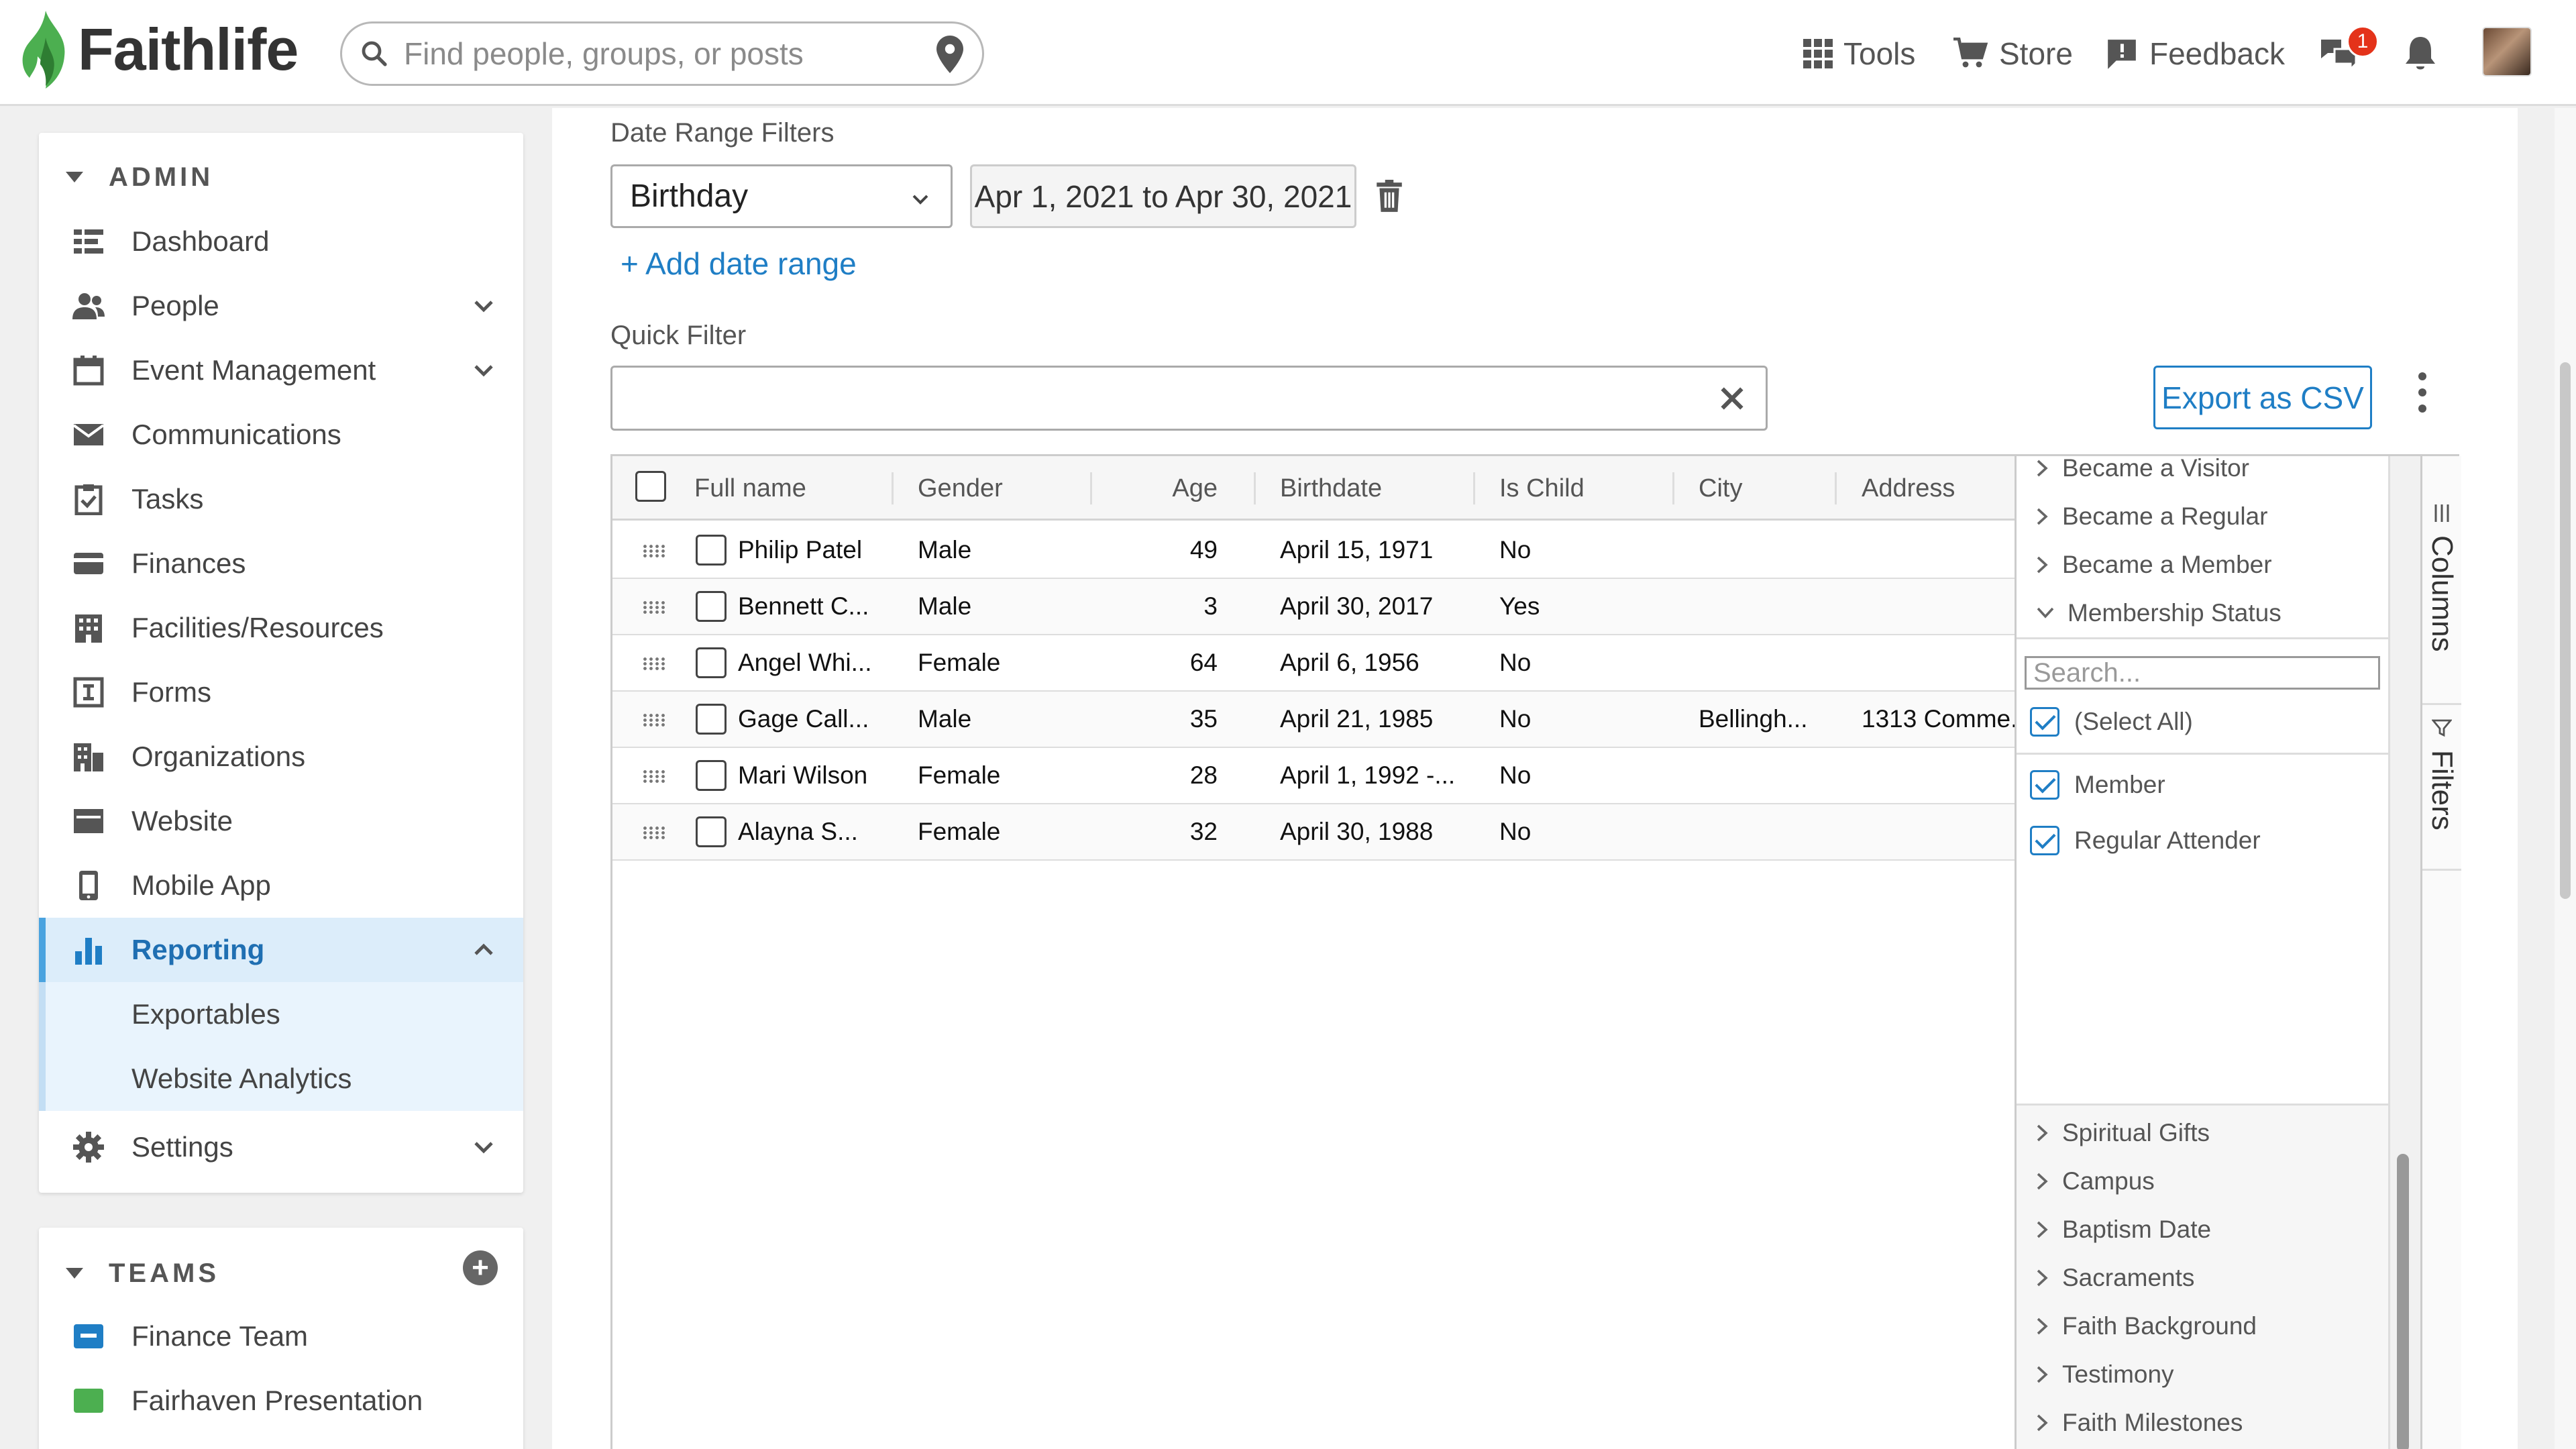  I want to click on date-range-picker: Apr 1, 2021 to Apr 30, 2021, so click(1163, 196).